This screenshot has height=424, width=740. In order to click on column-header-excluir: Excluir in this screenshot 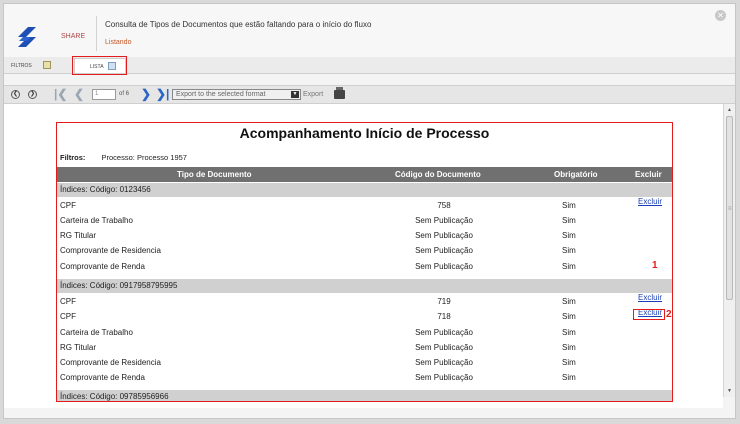, I will do `click(648, 174)`.